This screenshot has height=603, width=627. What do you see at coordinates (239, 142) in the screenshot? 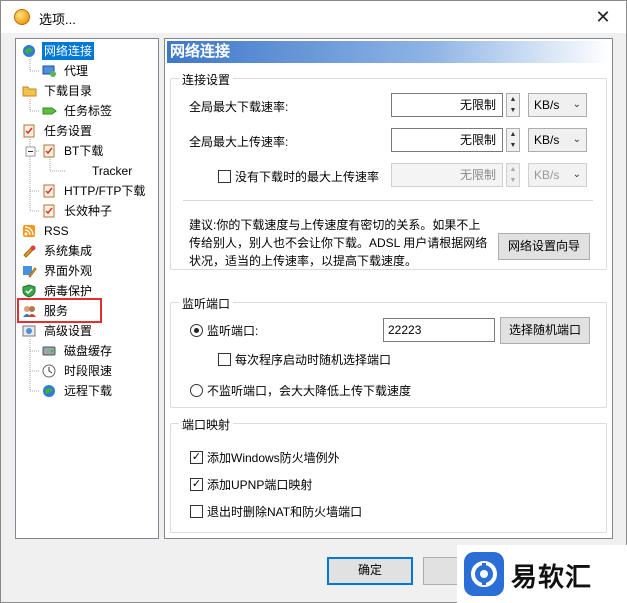
I see `upload-rate-label: 全局最大上传速率:` at bounding box center [239, 142].